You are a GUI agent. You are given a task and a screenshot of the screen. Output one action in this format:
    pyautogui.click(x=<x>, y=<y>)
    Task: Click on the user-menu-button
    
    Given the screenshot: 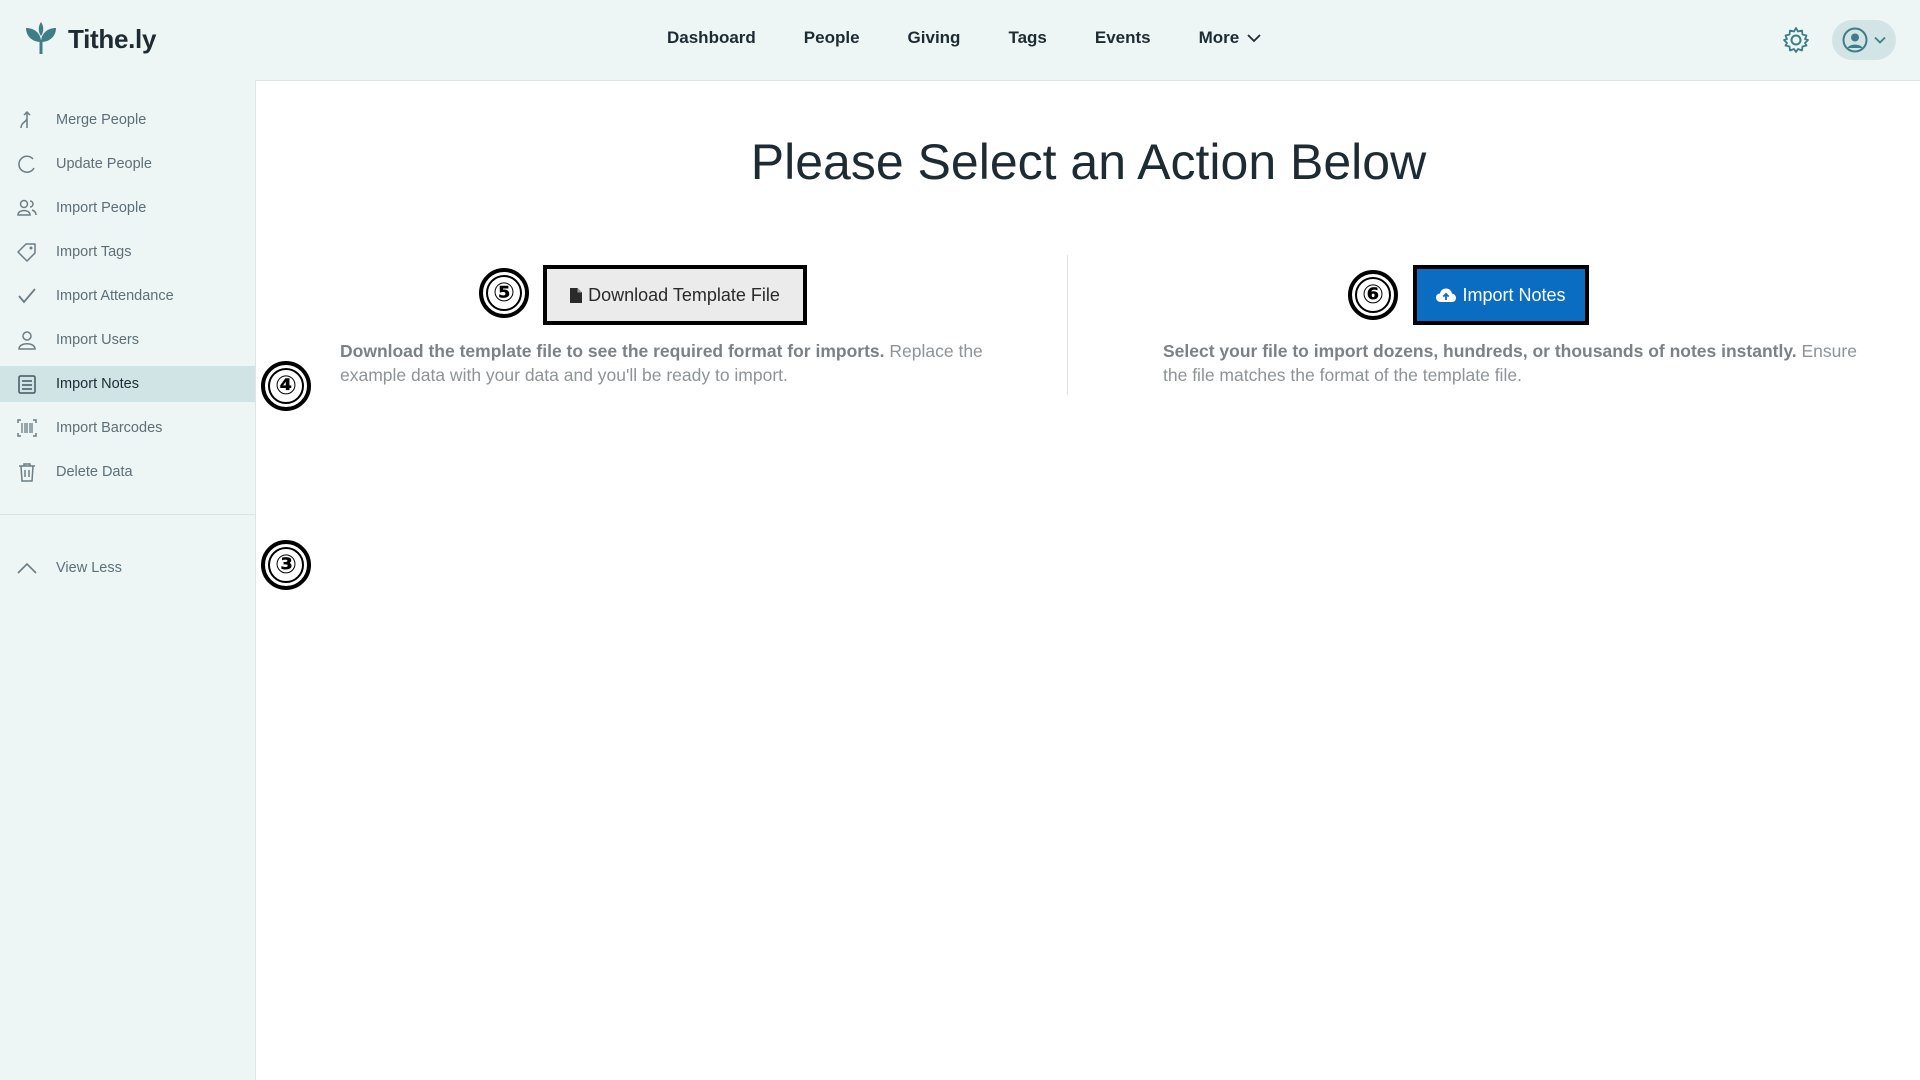 What is the action you would take?
    pyautogui.click(x=1864, y=40)
    